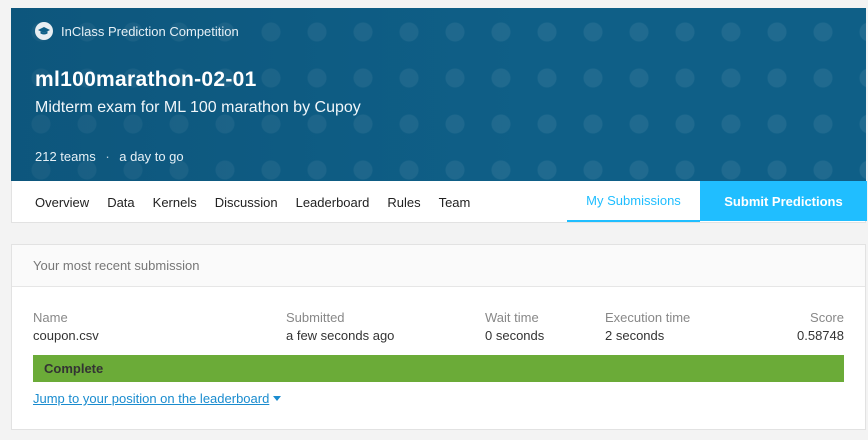 This screenshot has height=440, width=868. I want to click on caret-down-icon, so click(277, 398).